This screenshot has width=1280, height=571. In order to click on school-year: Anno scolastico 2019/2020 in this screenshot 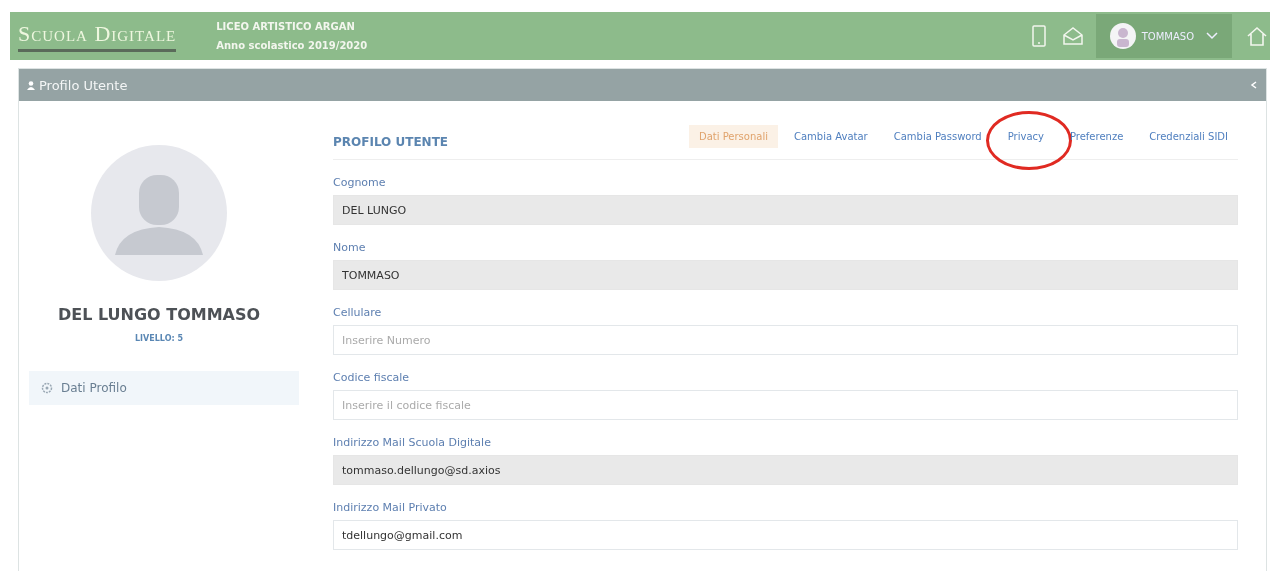, I will do `click(292, 45)`.